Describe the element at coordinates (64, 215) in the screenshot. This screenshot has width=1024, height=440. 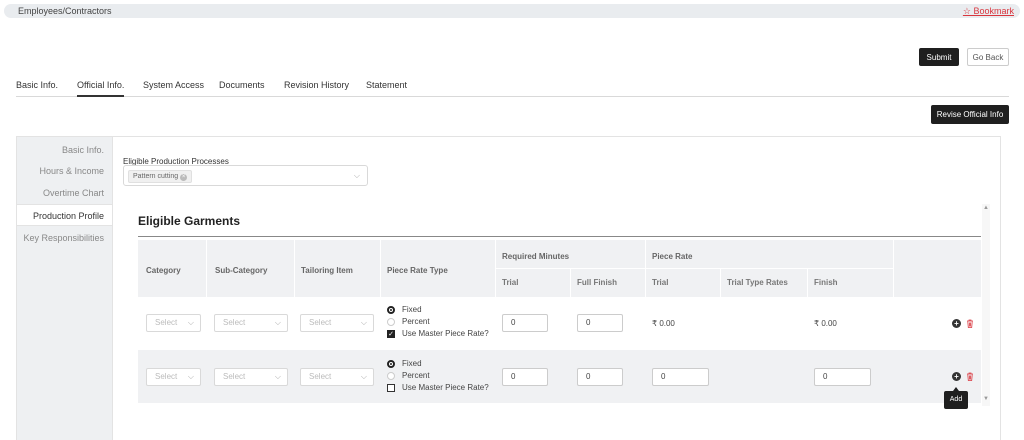
I see `sidebar-item-production-profile: Production Profile` at that location.